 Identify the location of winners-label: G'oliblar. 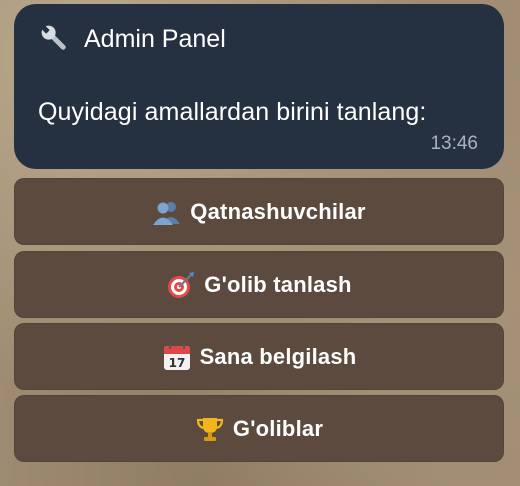
(278, 428).